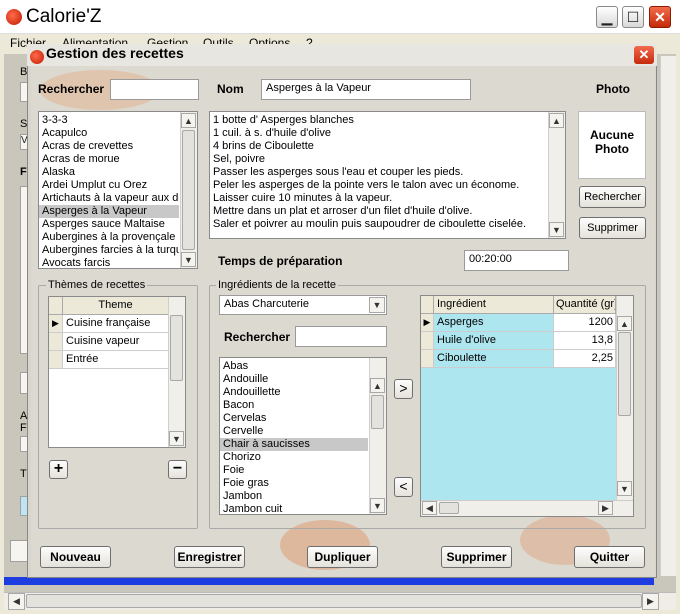  What do you see at coordinates (109, 211) in the screenshot?
I see `recipe-list-item: Asperges à la Vapeur` at bounding box center [109, 211].